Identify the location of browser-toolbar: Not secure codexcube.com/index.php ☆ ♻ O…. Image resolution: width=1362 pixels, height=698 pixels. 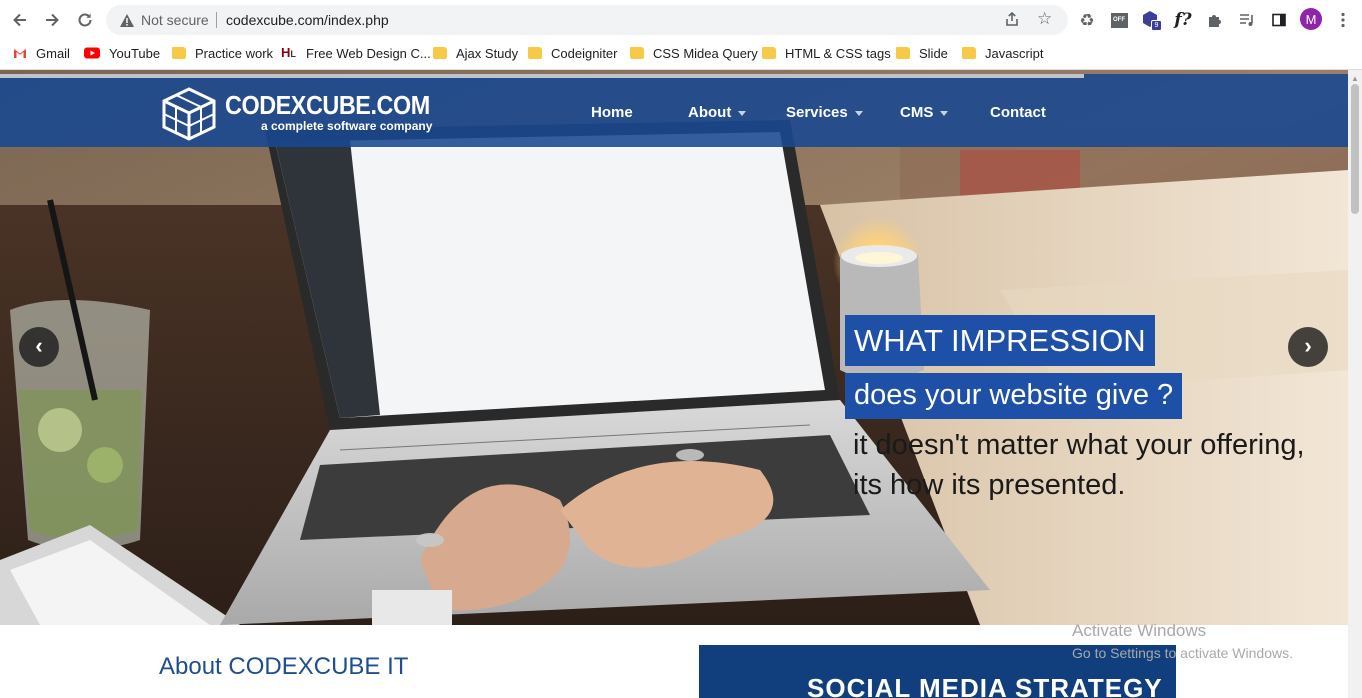
(681, 20).